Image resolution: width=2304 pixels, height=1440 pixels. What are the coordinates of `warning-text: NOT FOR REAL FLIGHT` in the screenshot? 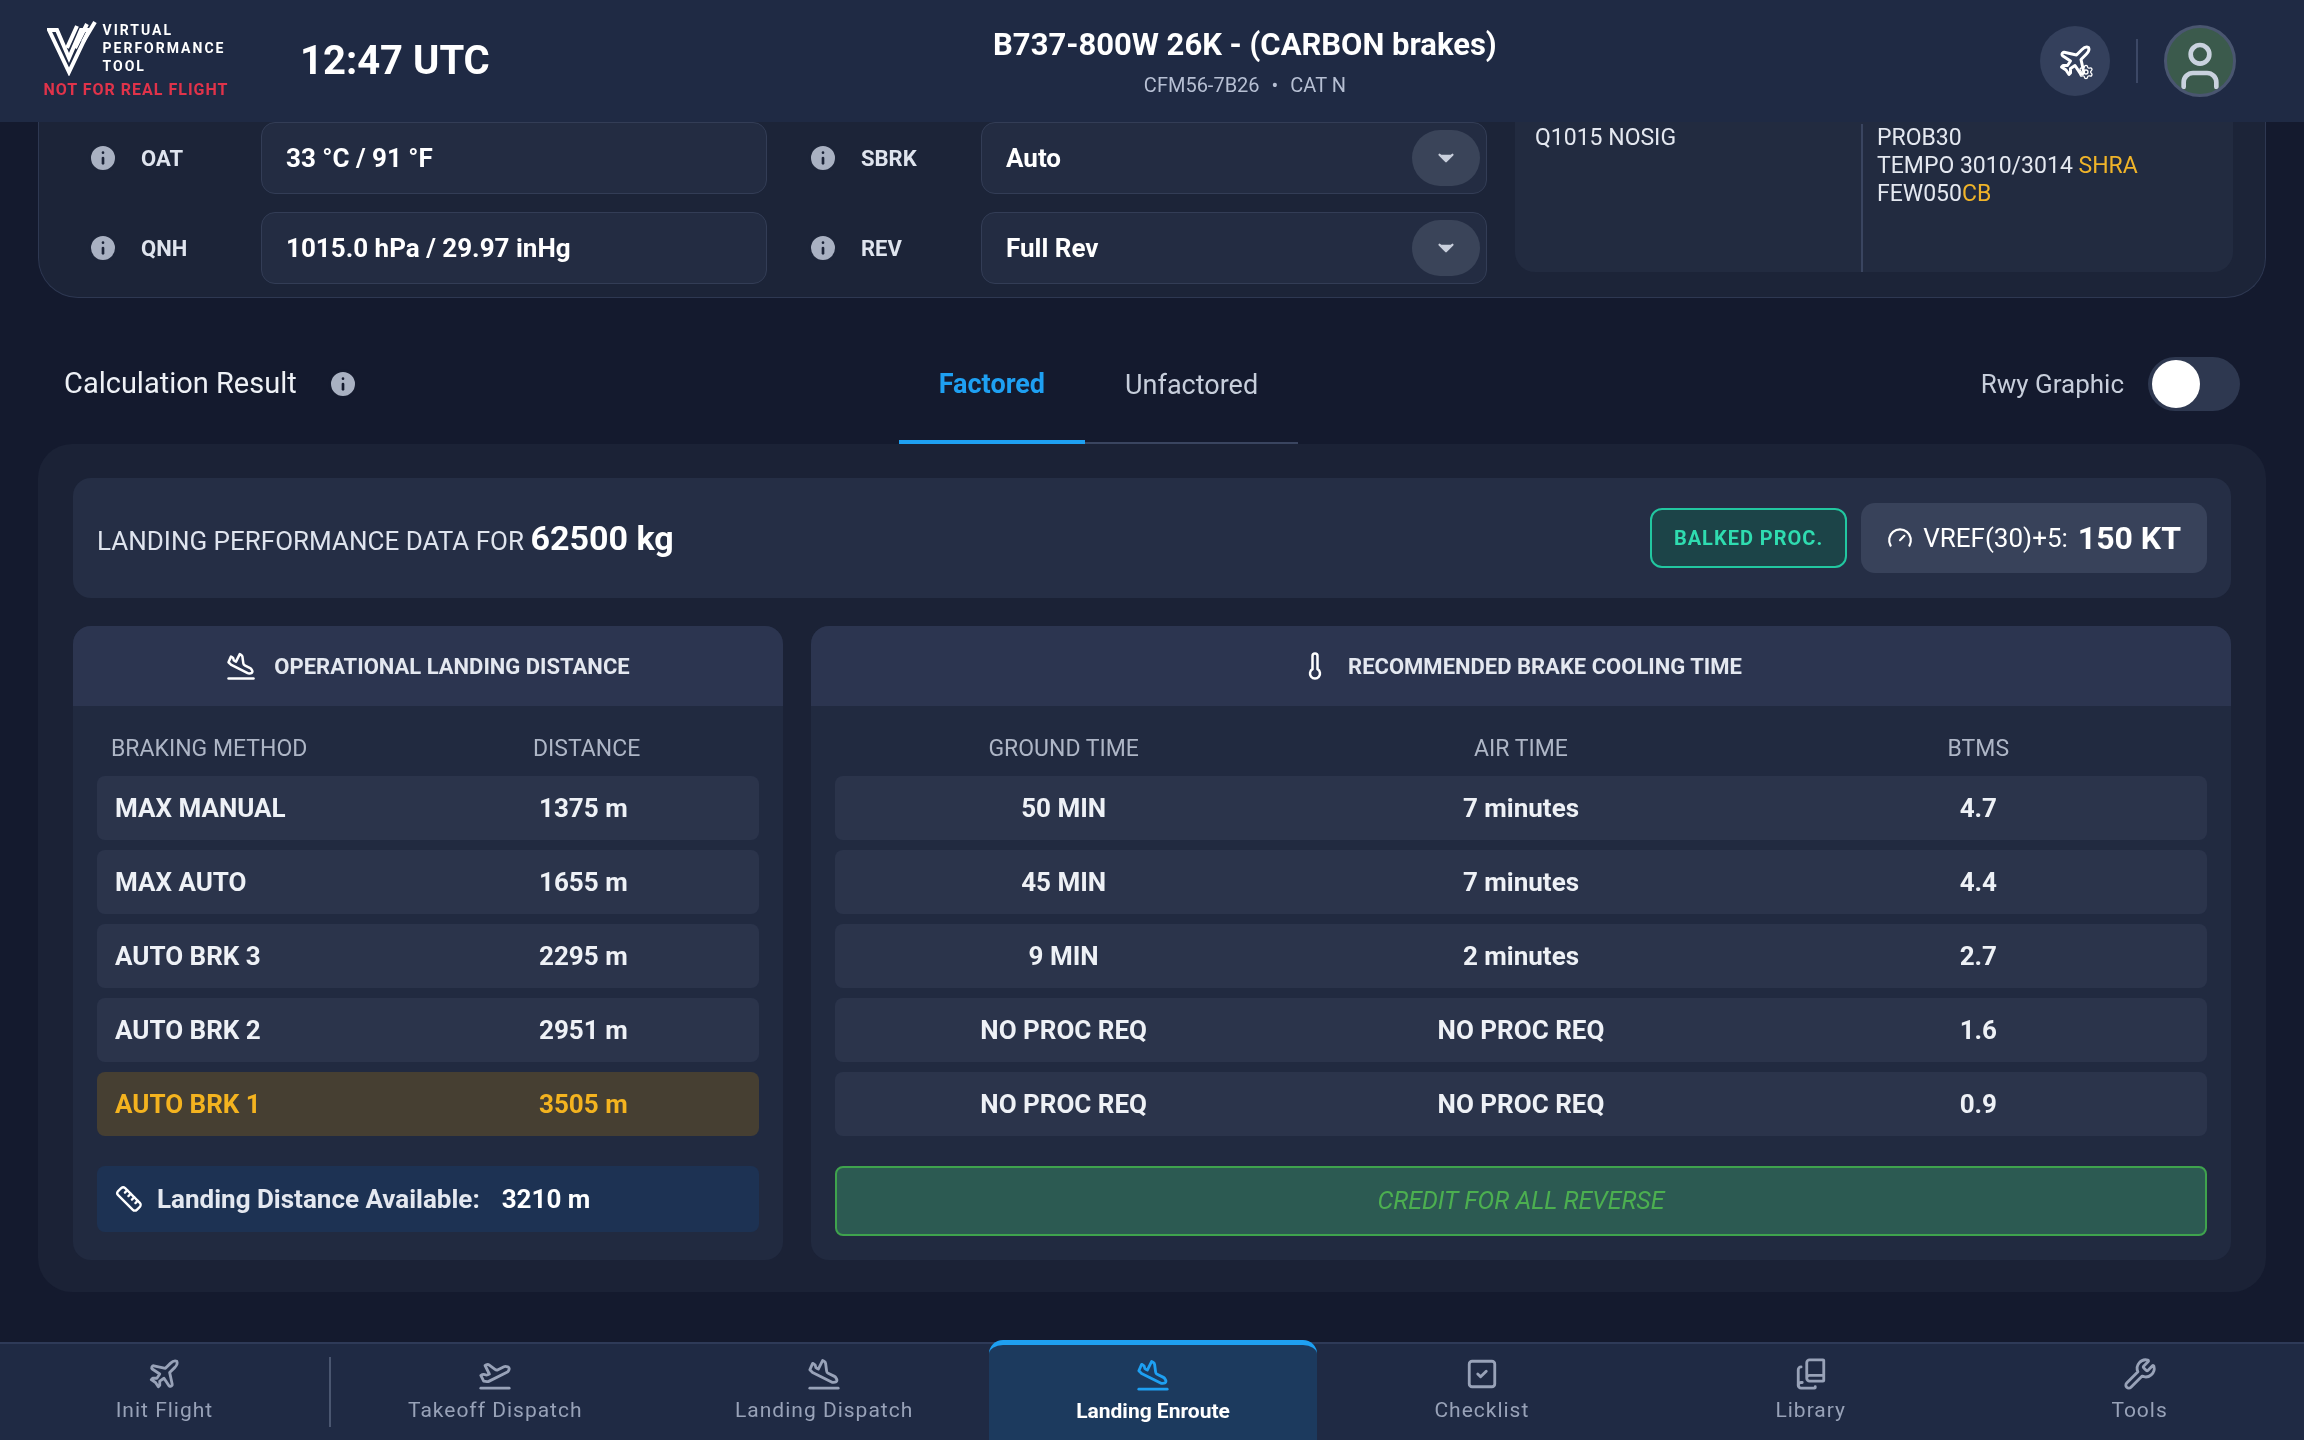 It's located at (136, 90).